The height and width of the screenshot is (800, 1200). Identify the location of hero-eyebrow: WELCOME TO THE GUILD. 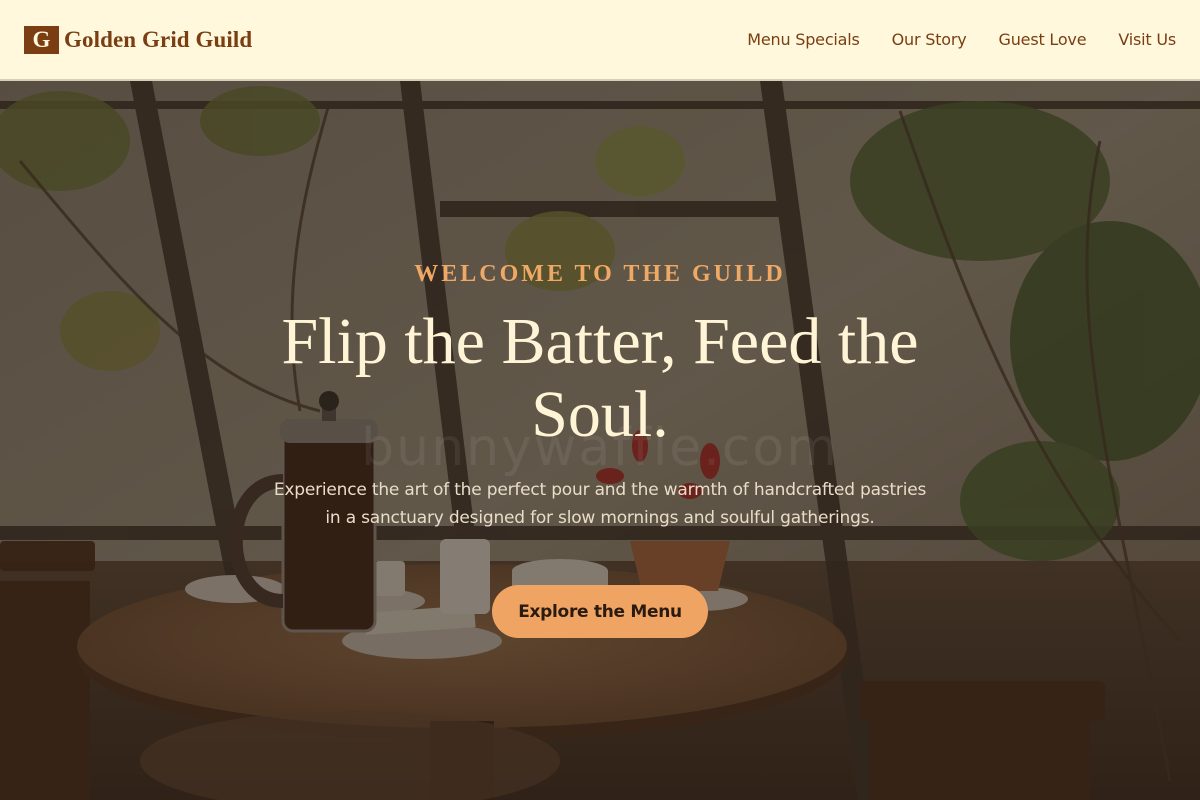
(600, 274).